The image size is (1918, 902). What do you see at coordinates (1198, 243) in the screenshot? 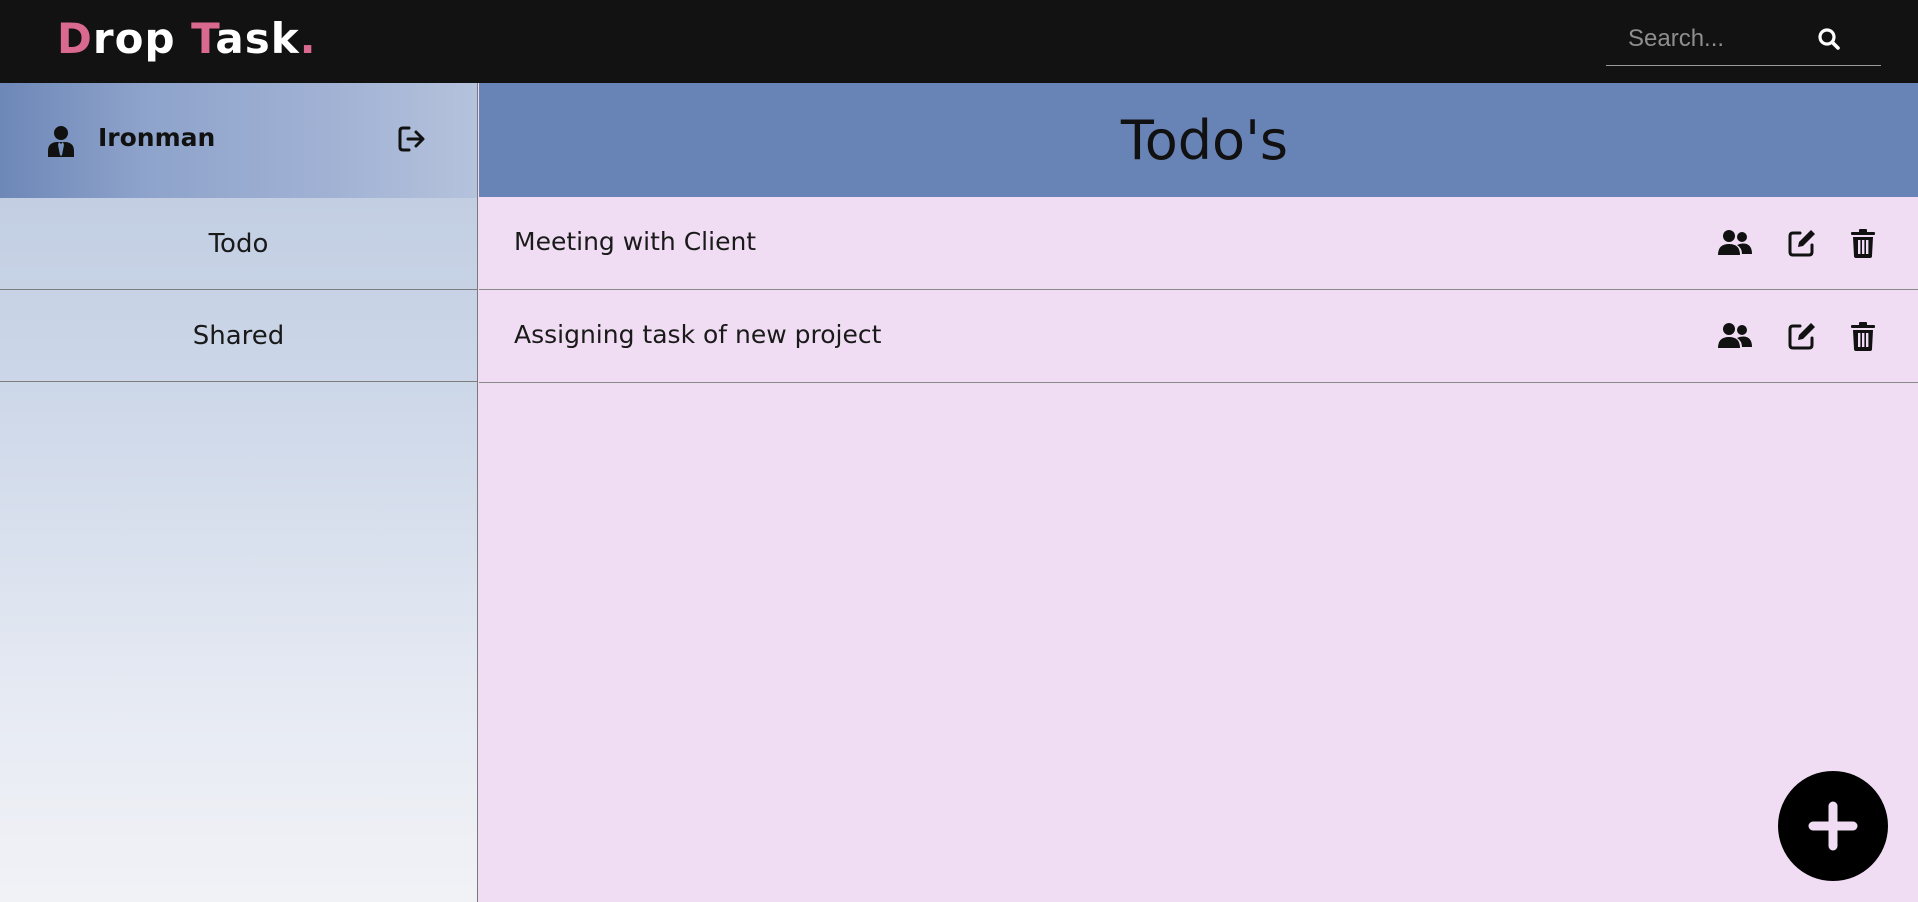
I see `todo-item: Meeting with Client` at bounding box center [1198, 243].